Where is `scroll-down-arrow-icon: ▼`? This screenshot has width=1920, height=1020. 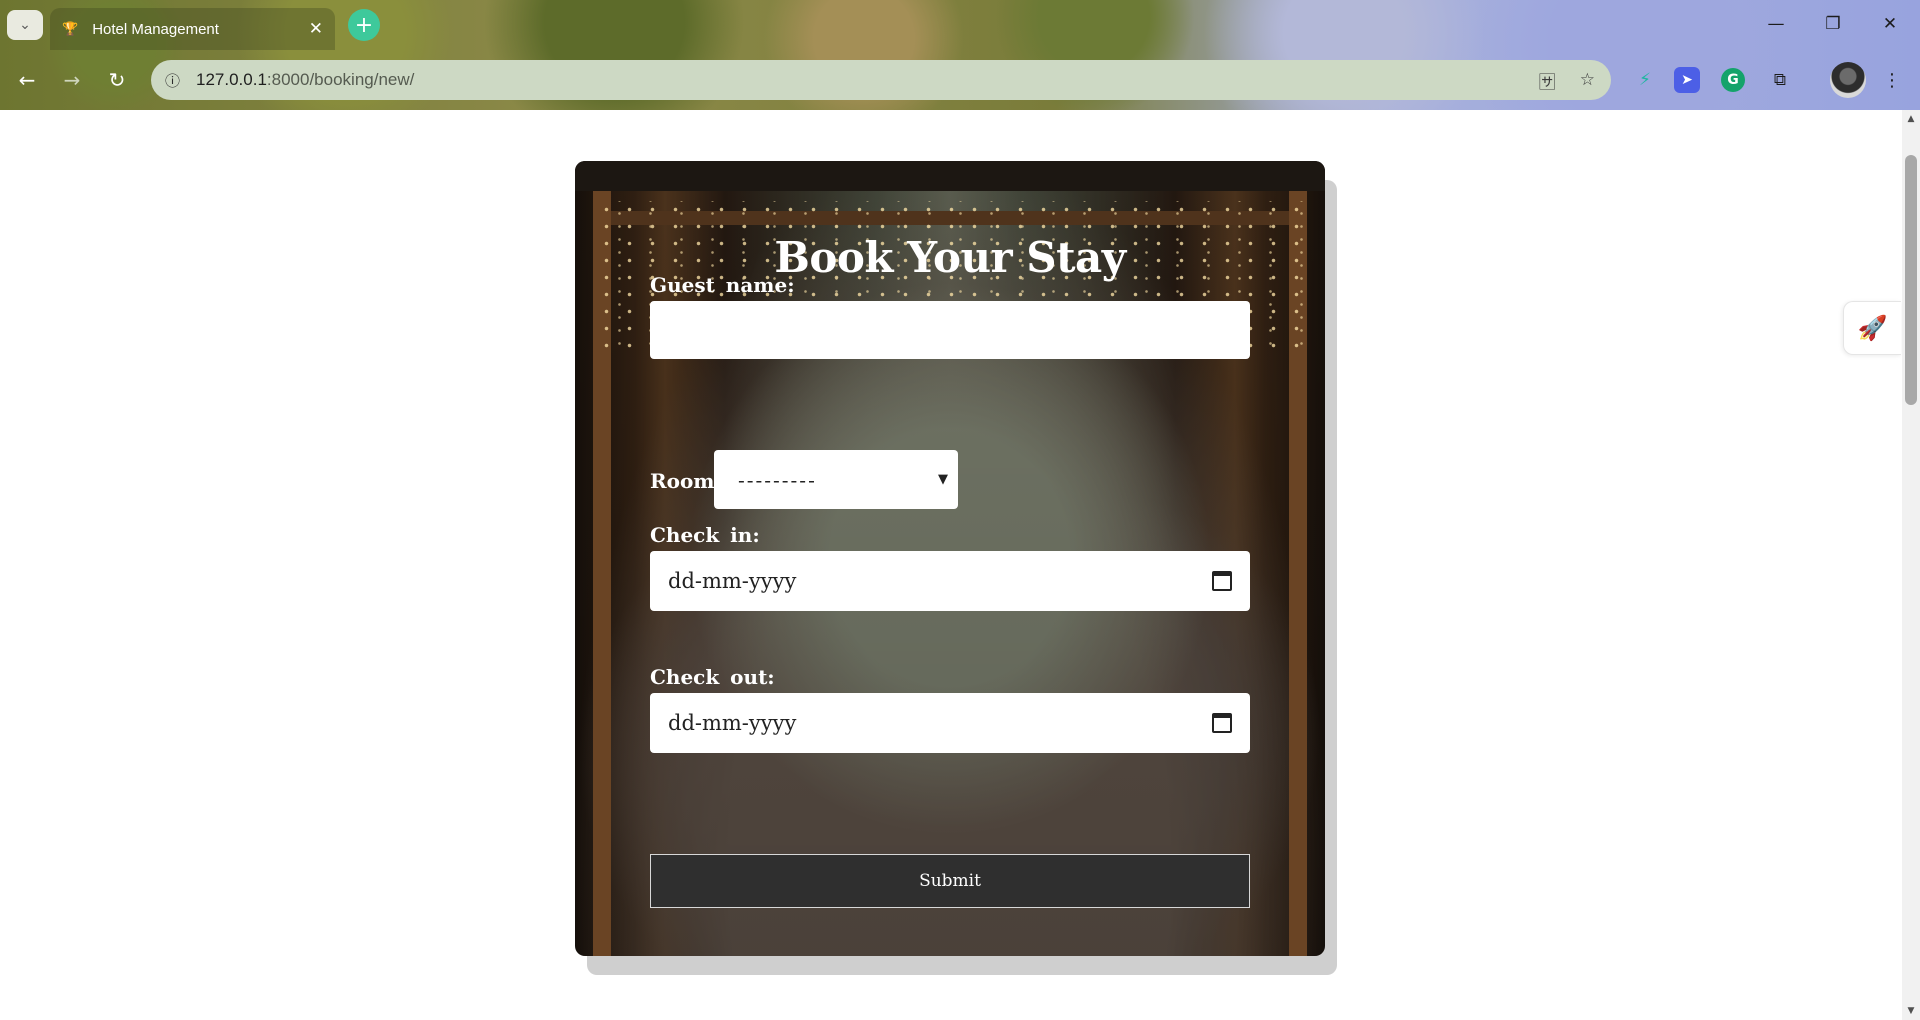 scroll-down-arrow-icon: ▼ is located at coordinates (1911, 1011).